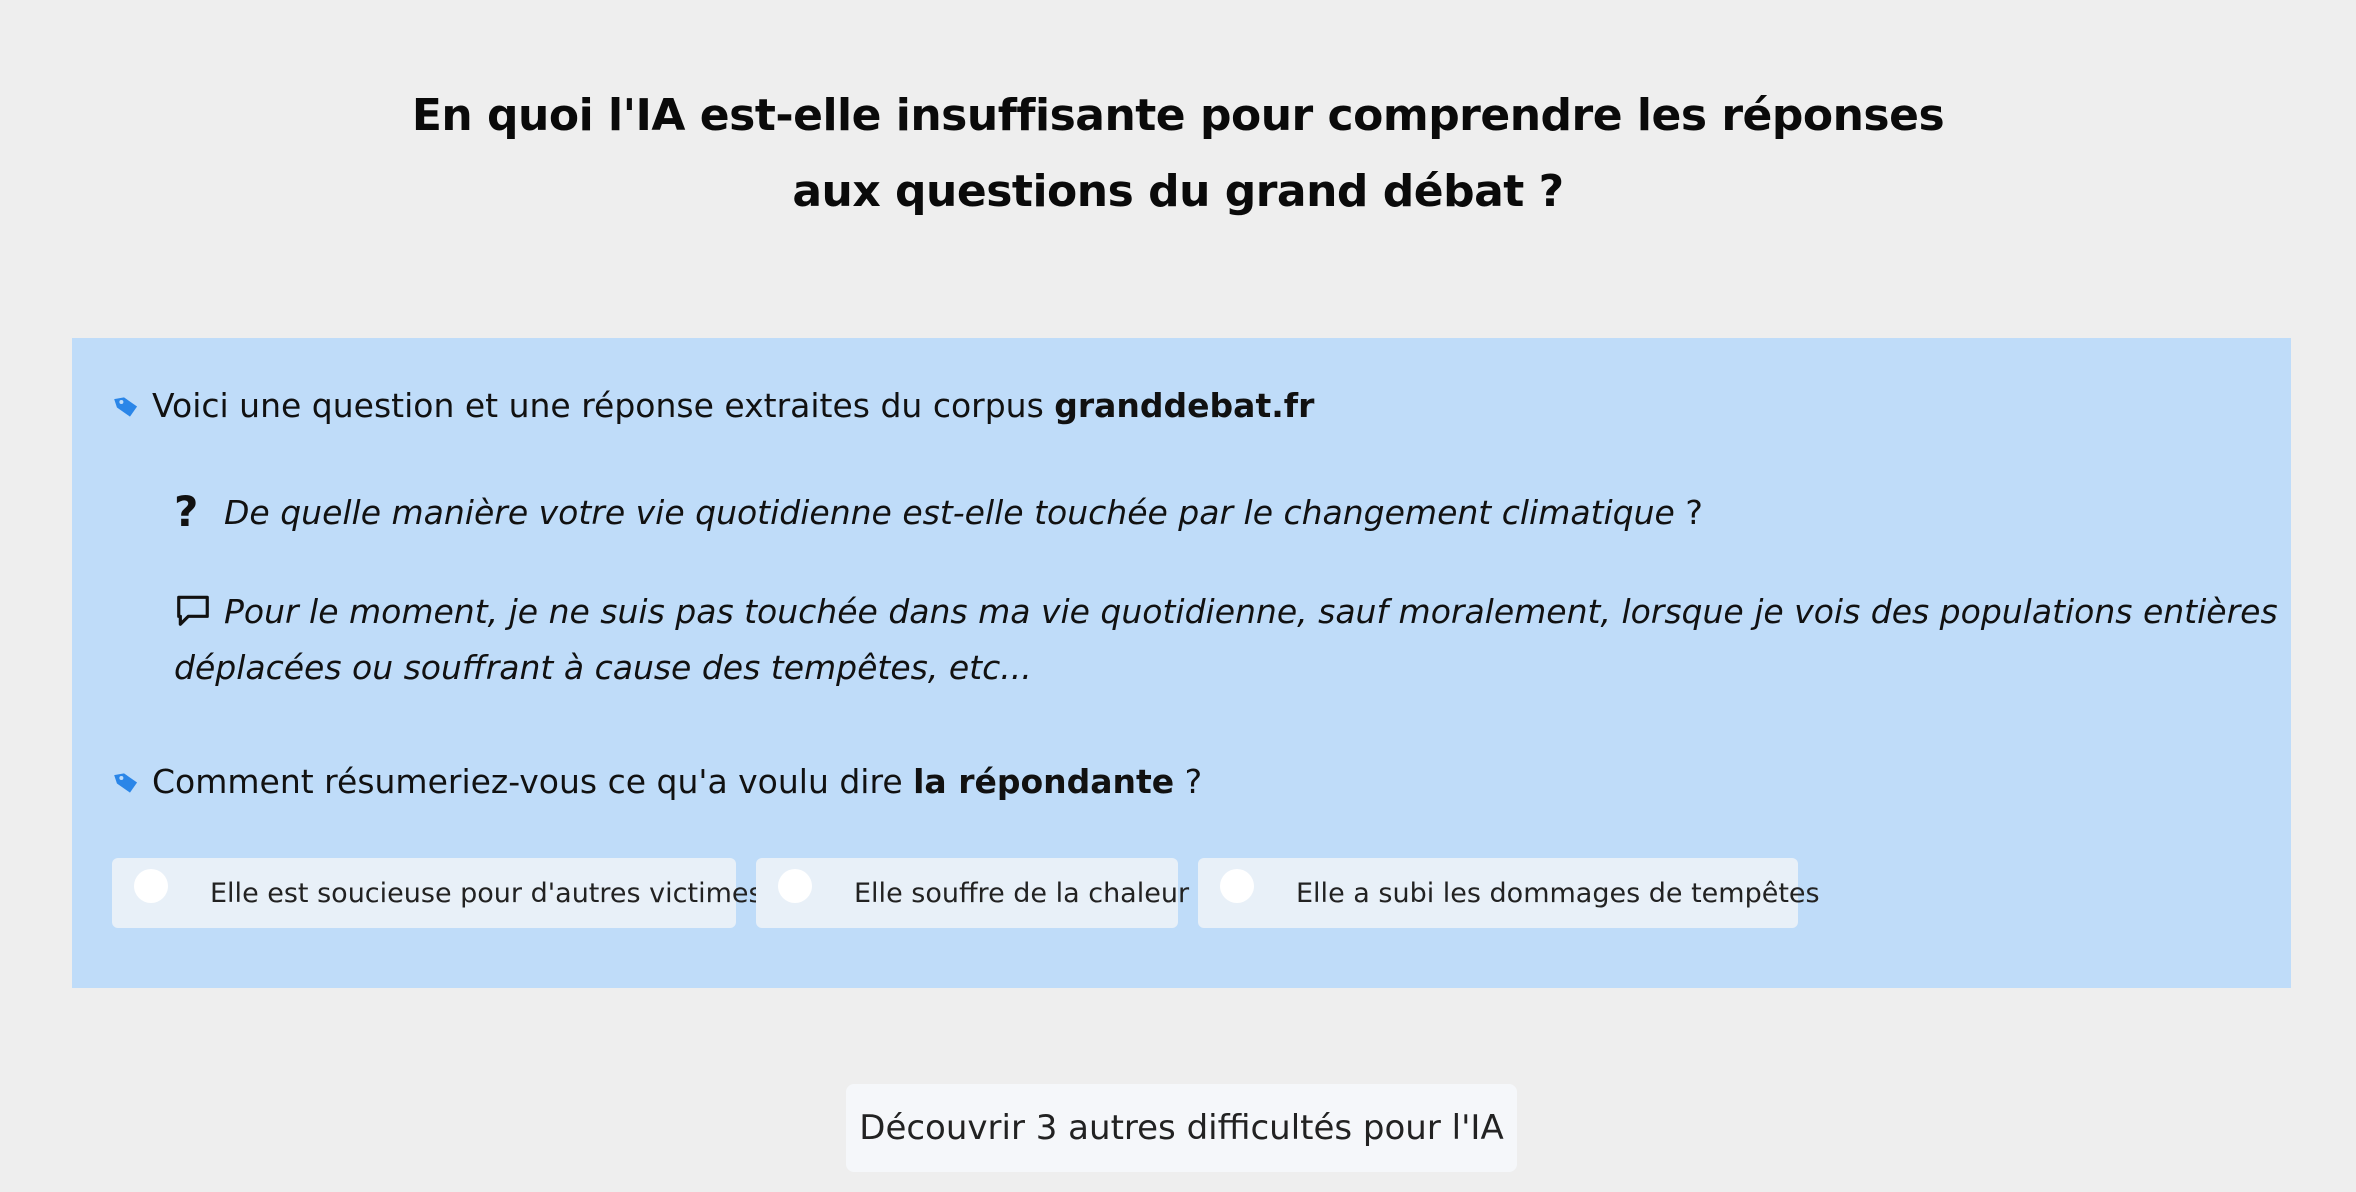  What do you see at coordinates (1188, 781) in the screenshot?
I see `summary-prompt-suffix: ?` at bounding box center [1188, 781].